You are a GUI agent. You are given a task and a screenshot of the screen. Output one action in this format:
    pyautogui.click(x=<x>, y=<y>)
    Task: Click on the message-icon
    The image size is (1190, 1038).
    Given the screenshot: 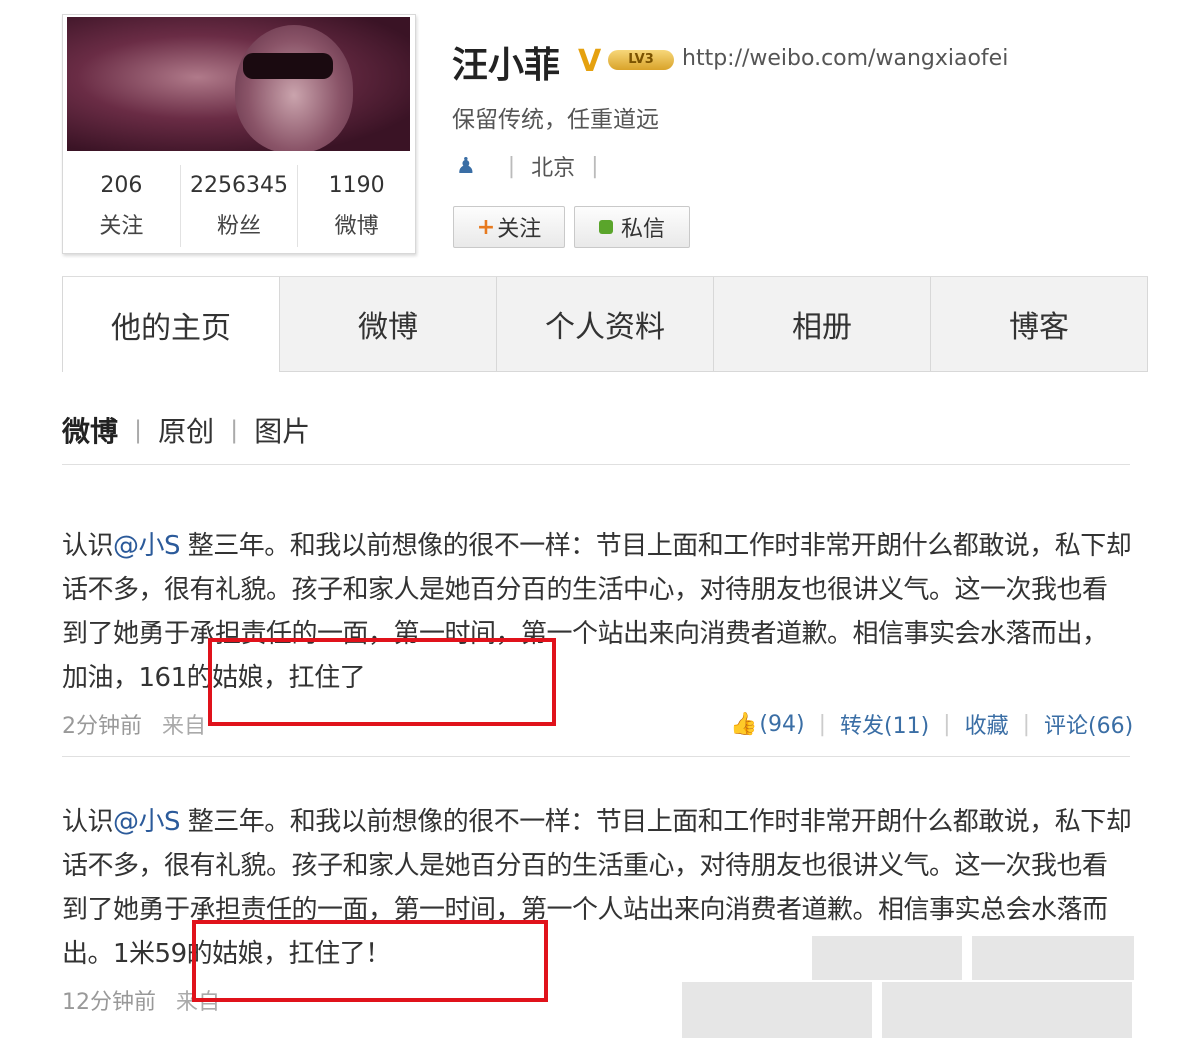 What is the action you would take?
    pyautogui.click(x=605, y=227)
    